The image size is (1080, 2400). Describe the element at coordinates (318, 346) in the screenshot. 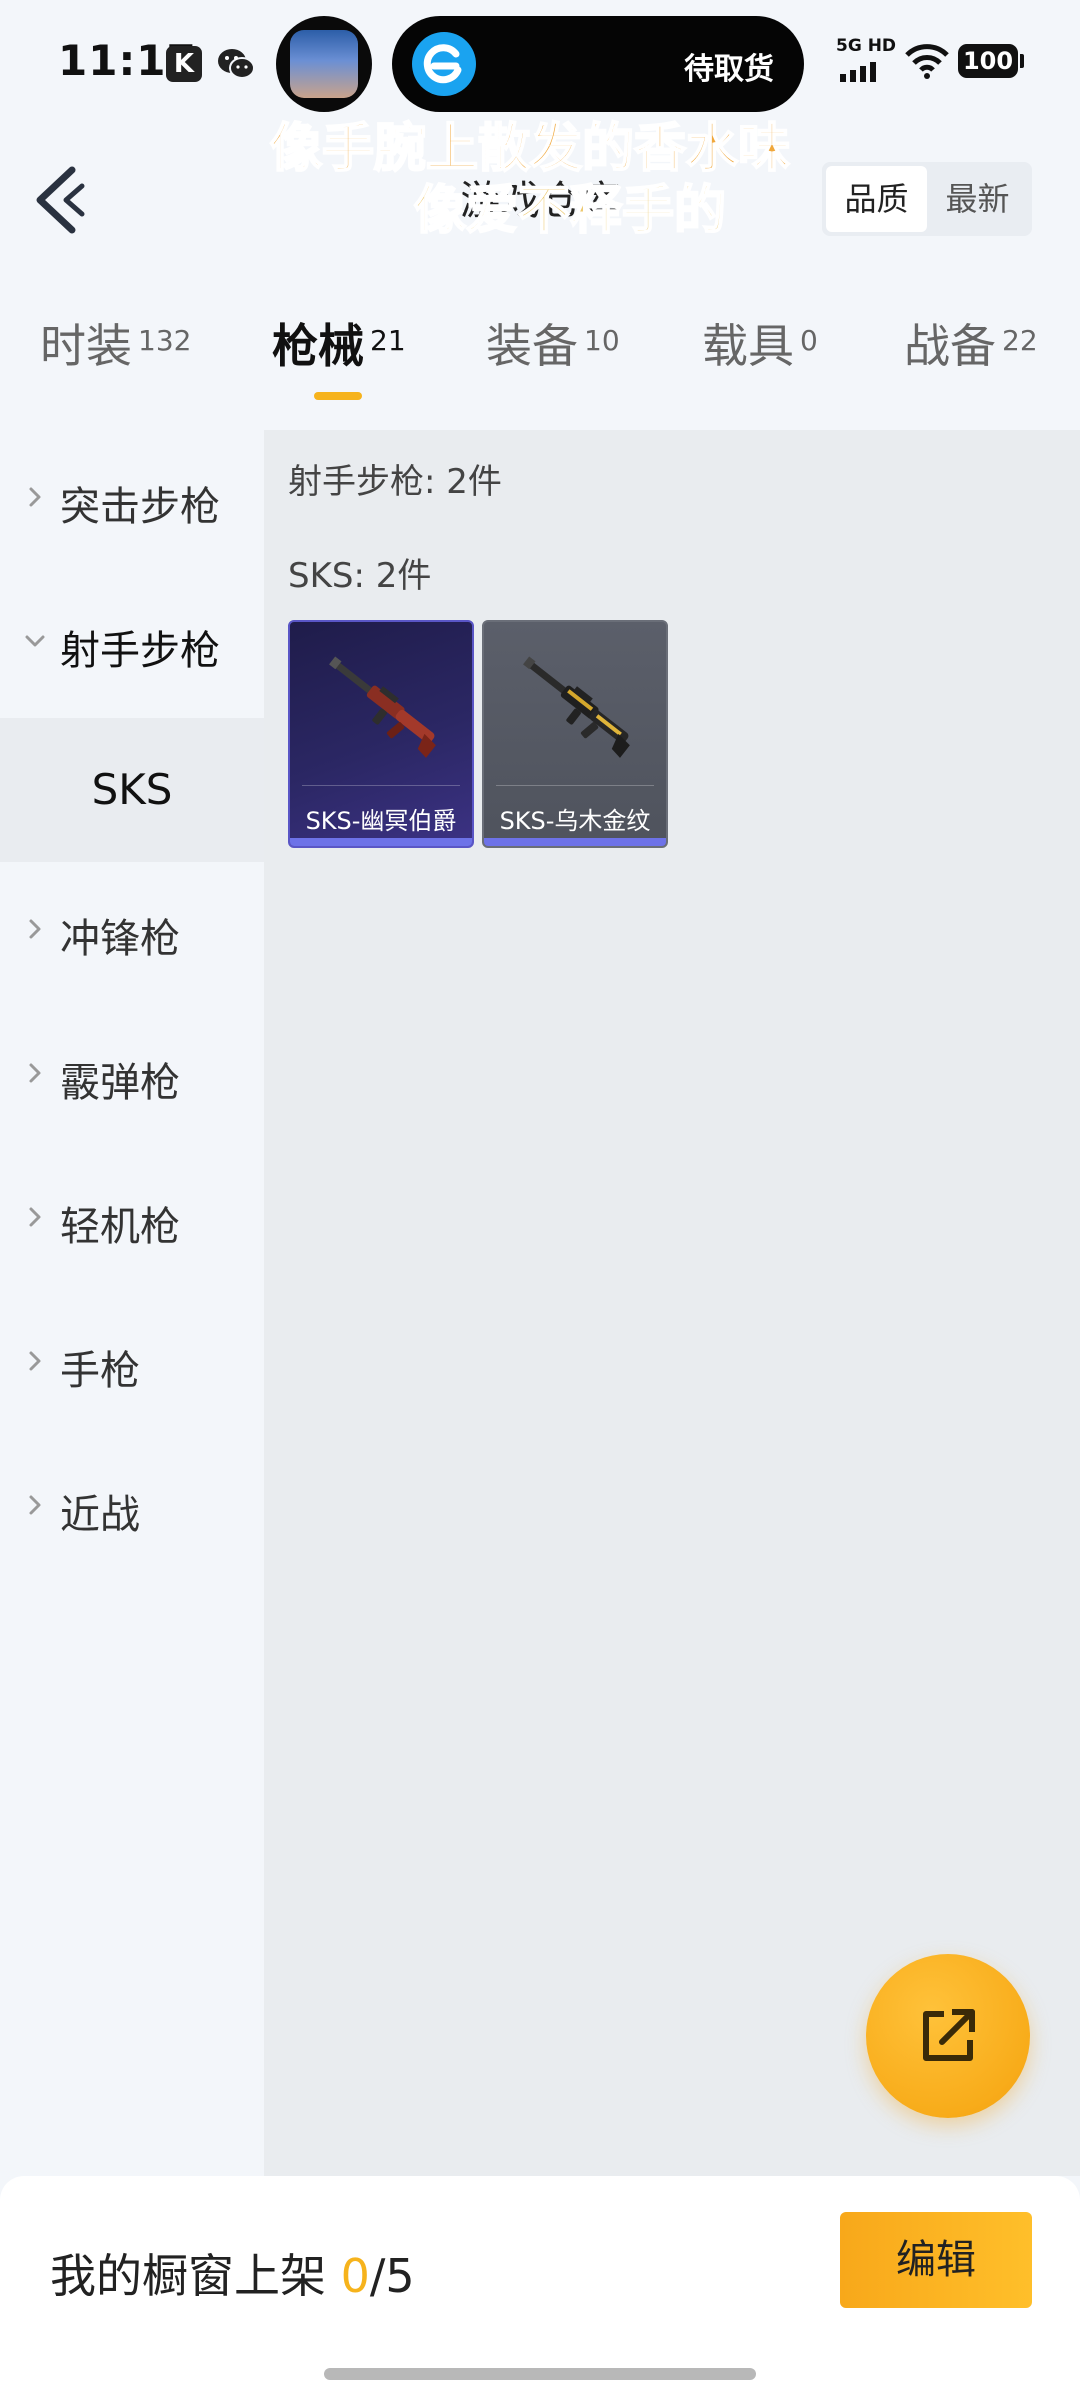

I see `tab-label: 枪械` at that location.